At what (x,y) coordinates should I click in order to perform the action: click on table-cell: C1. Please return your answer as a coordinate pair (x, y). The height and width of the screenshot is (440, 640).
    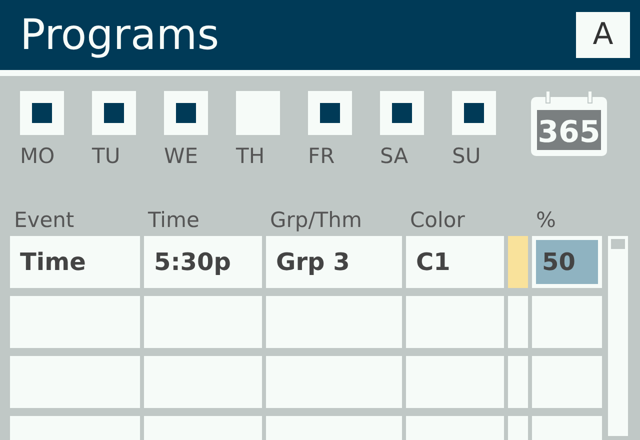
    Looking at the image, I should click on (455, 262).